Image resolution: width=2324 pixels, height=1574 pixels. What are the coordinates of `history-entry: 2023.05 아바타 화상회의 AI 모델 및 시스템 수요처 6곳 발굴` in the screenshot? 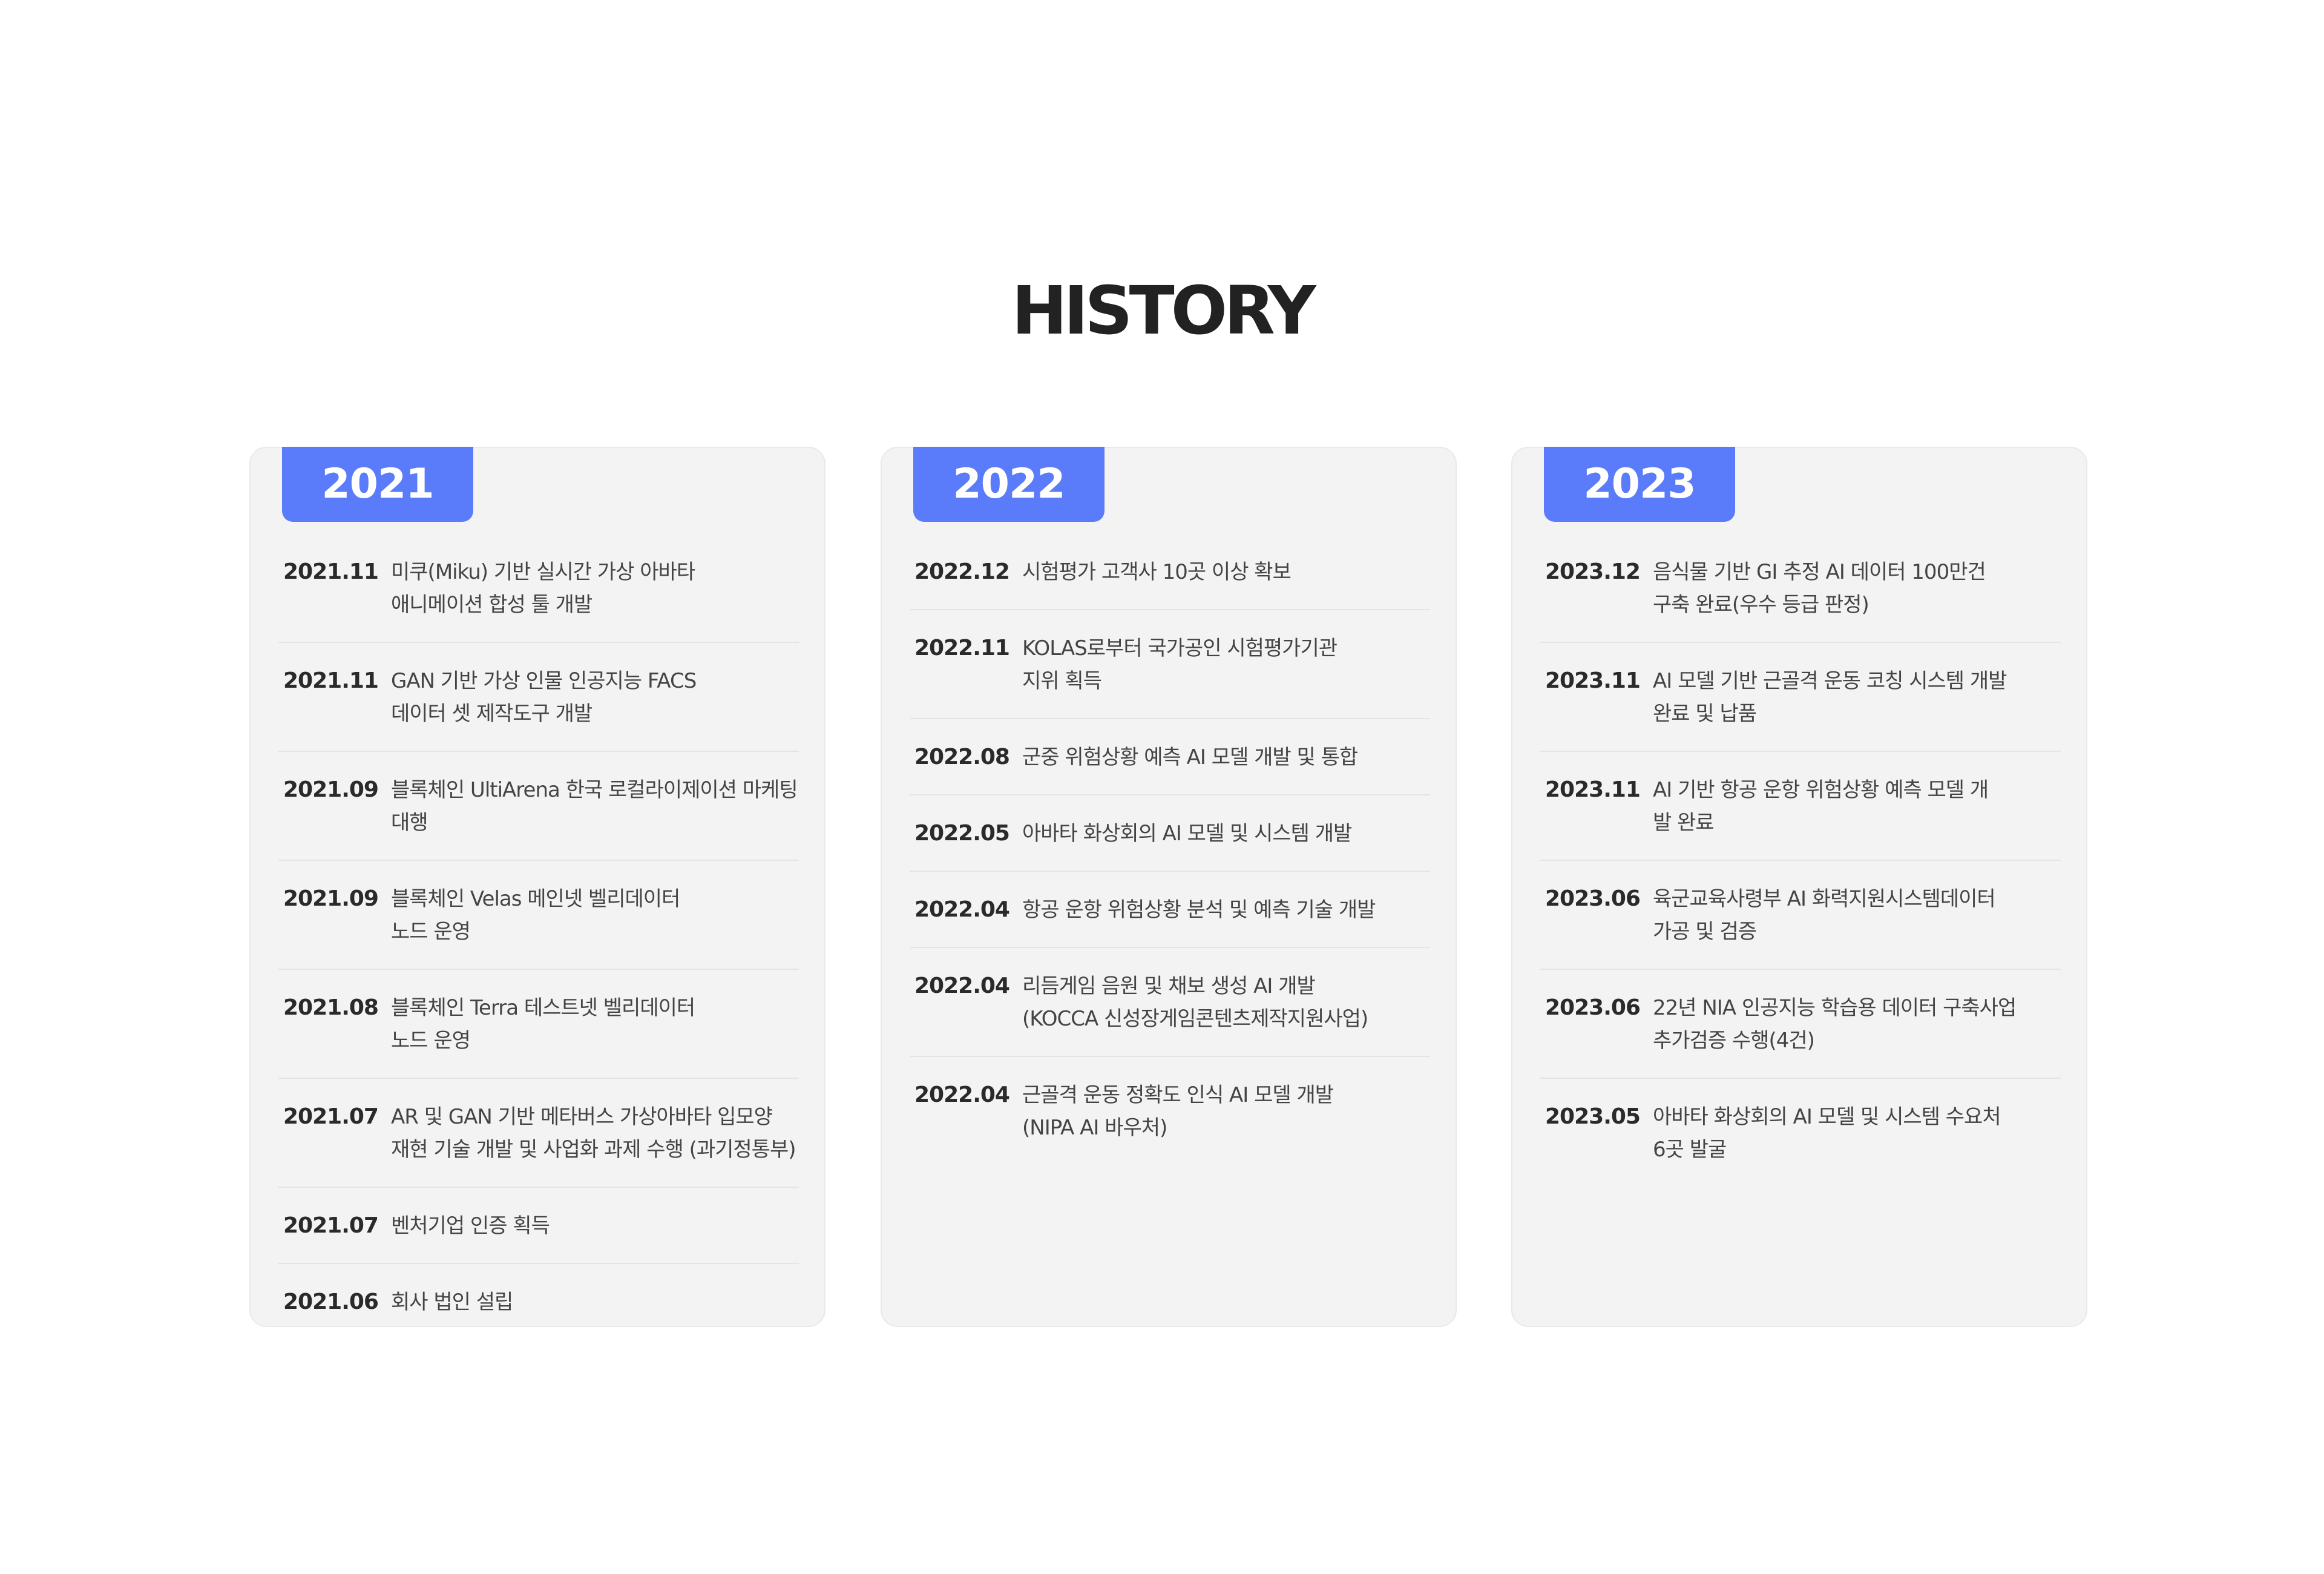 It's located at (1800, 1133).